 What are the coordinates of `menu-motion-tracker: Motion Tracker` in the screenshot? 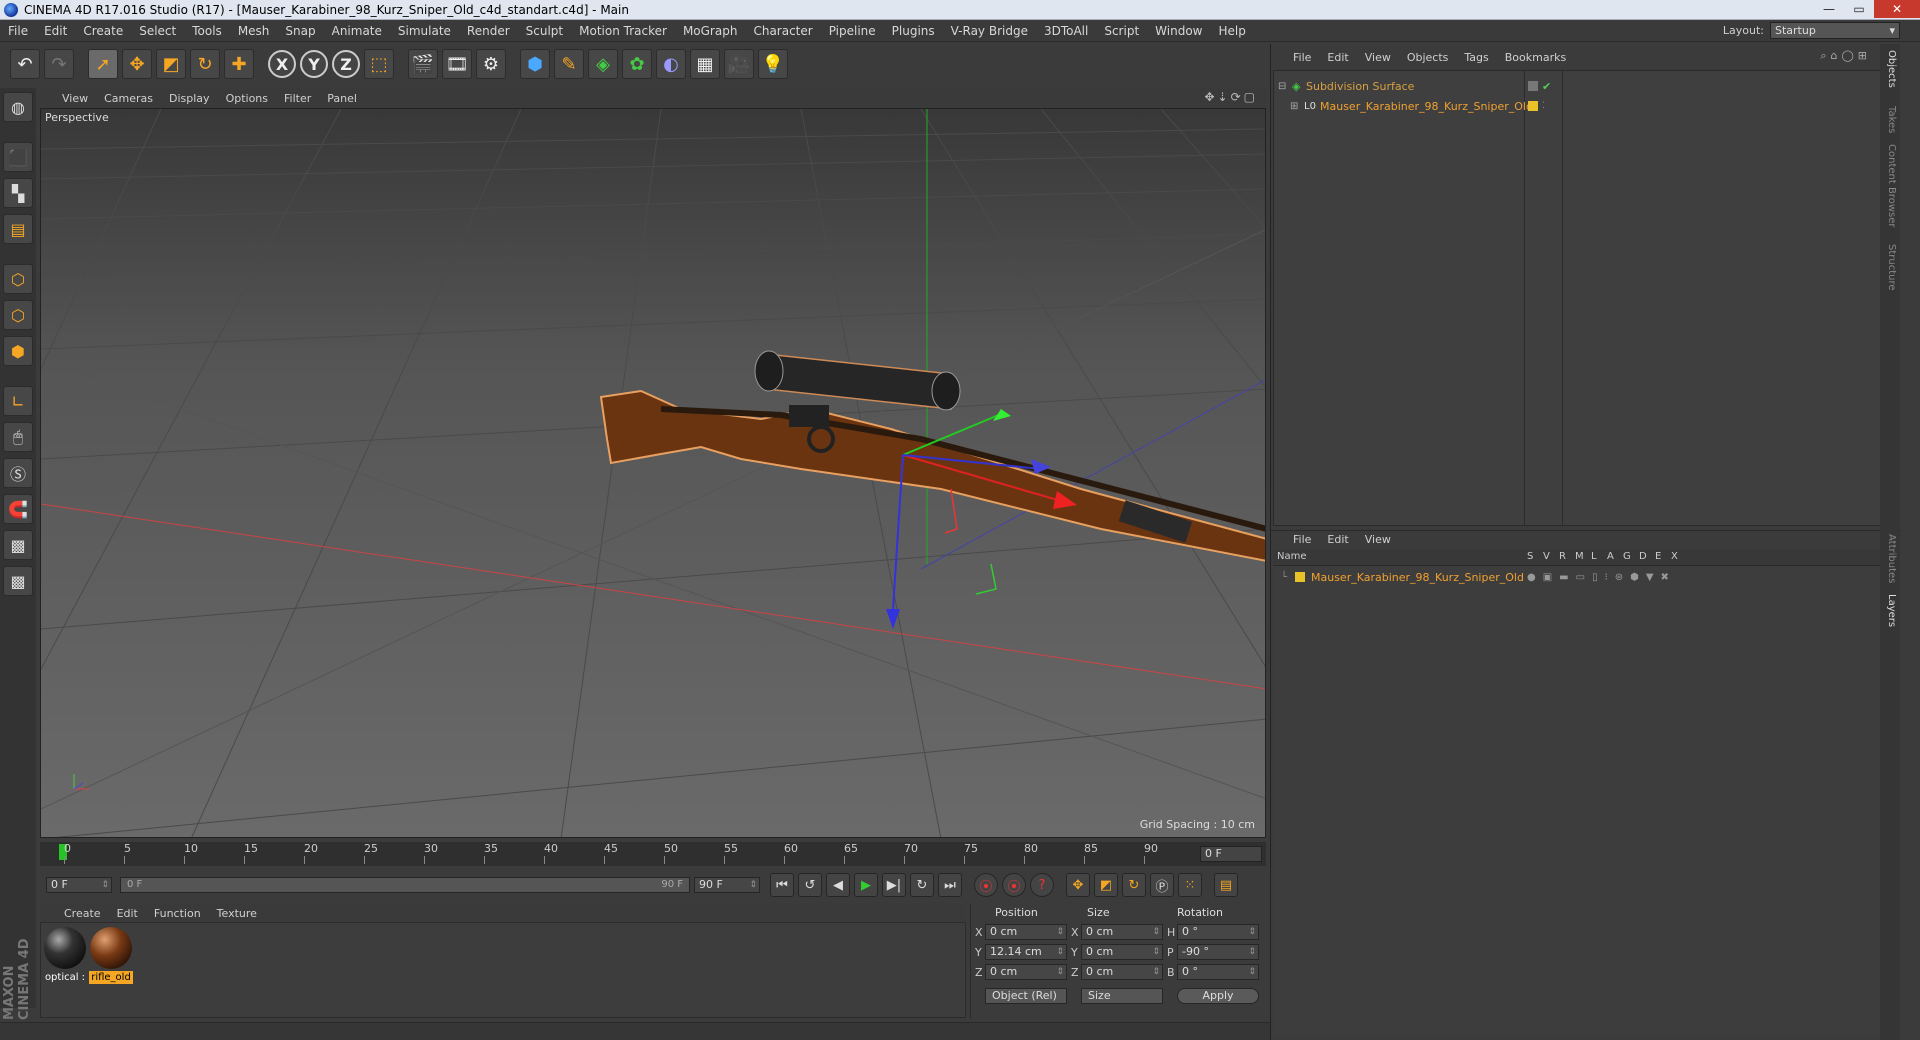 It's located at (623, 31).